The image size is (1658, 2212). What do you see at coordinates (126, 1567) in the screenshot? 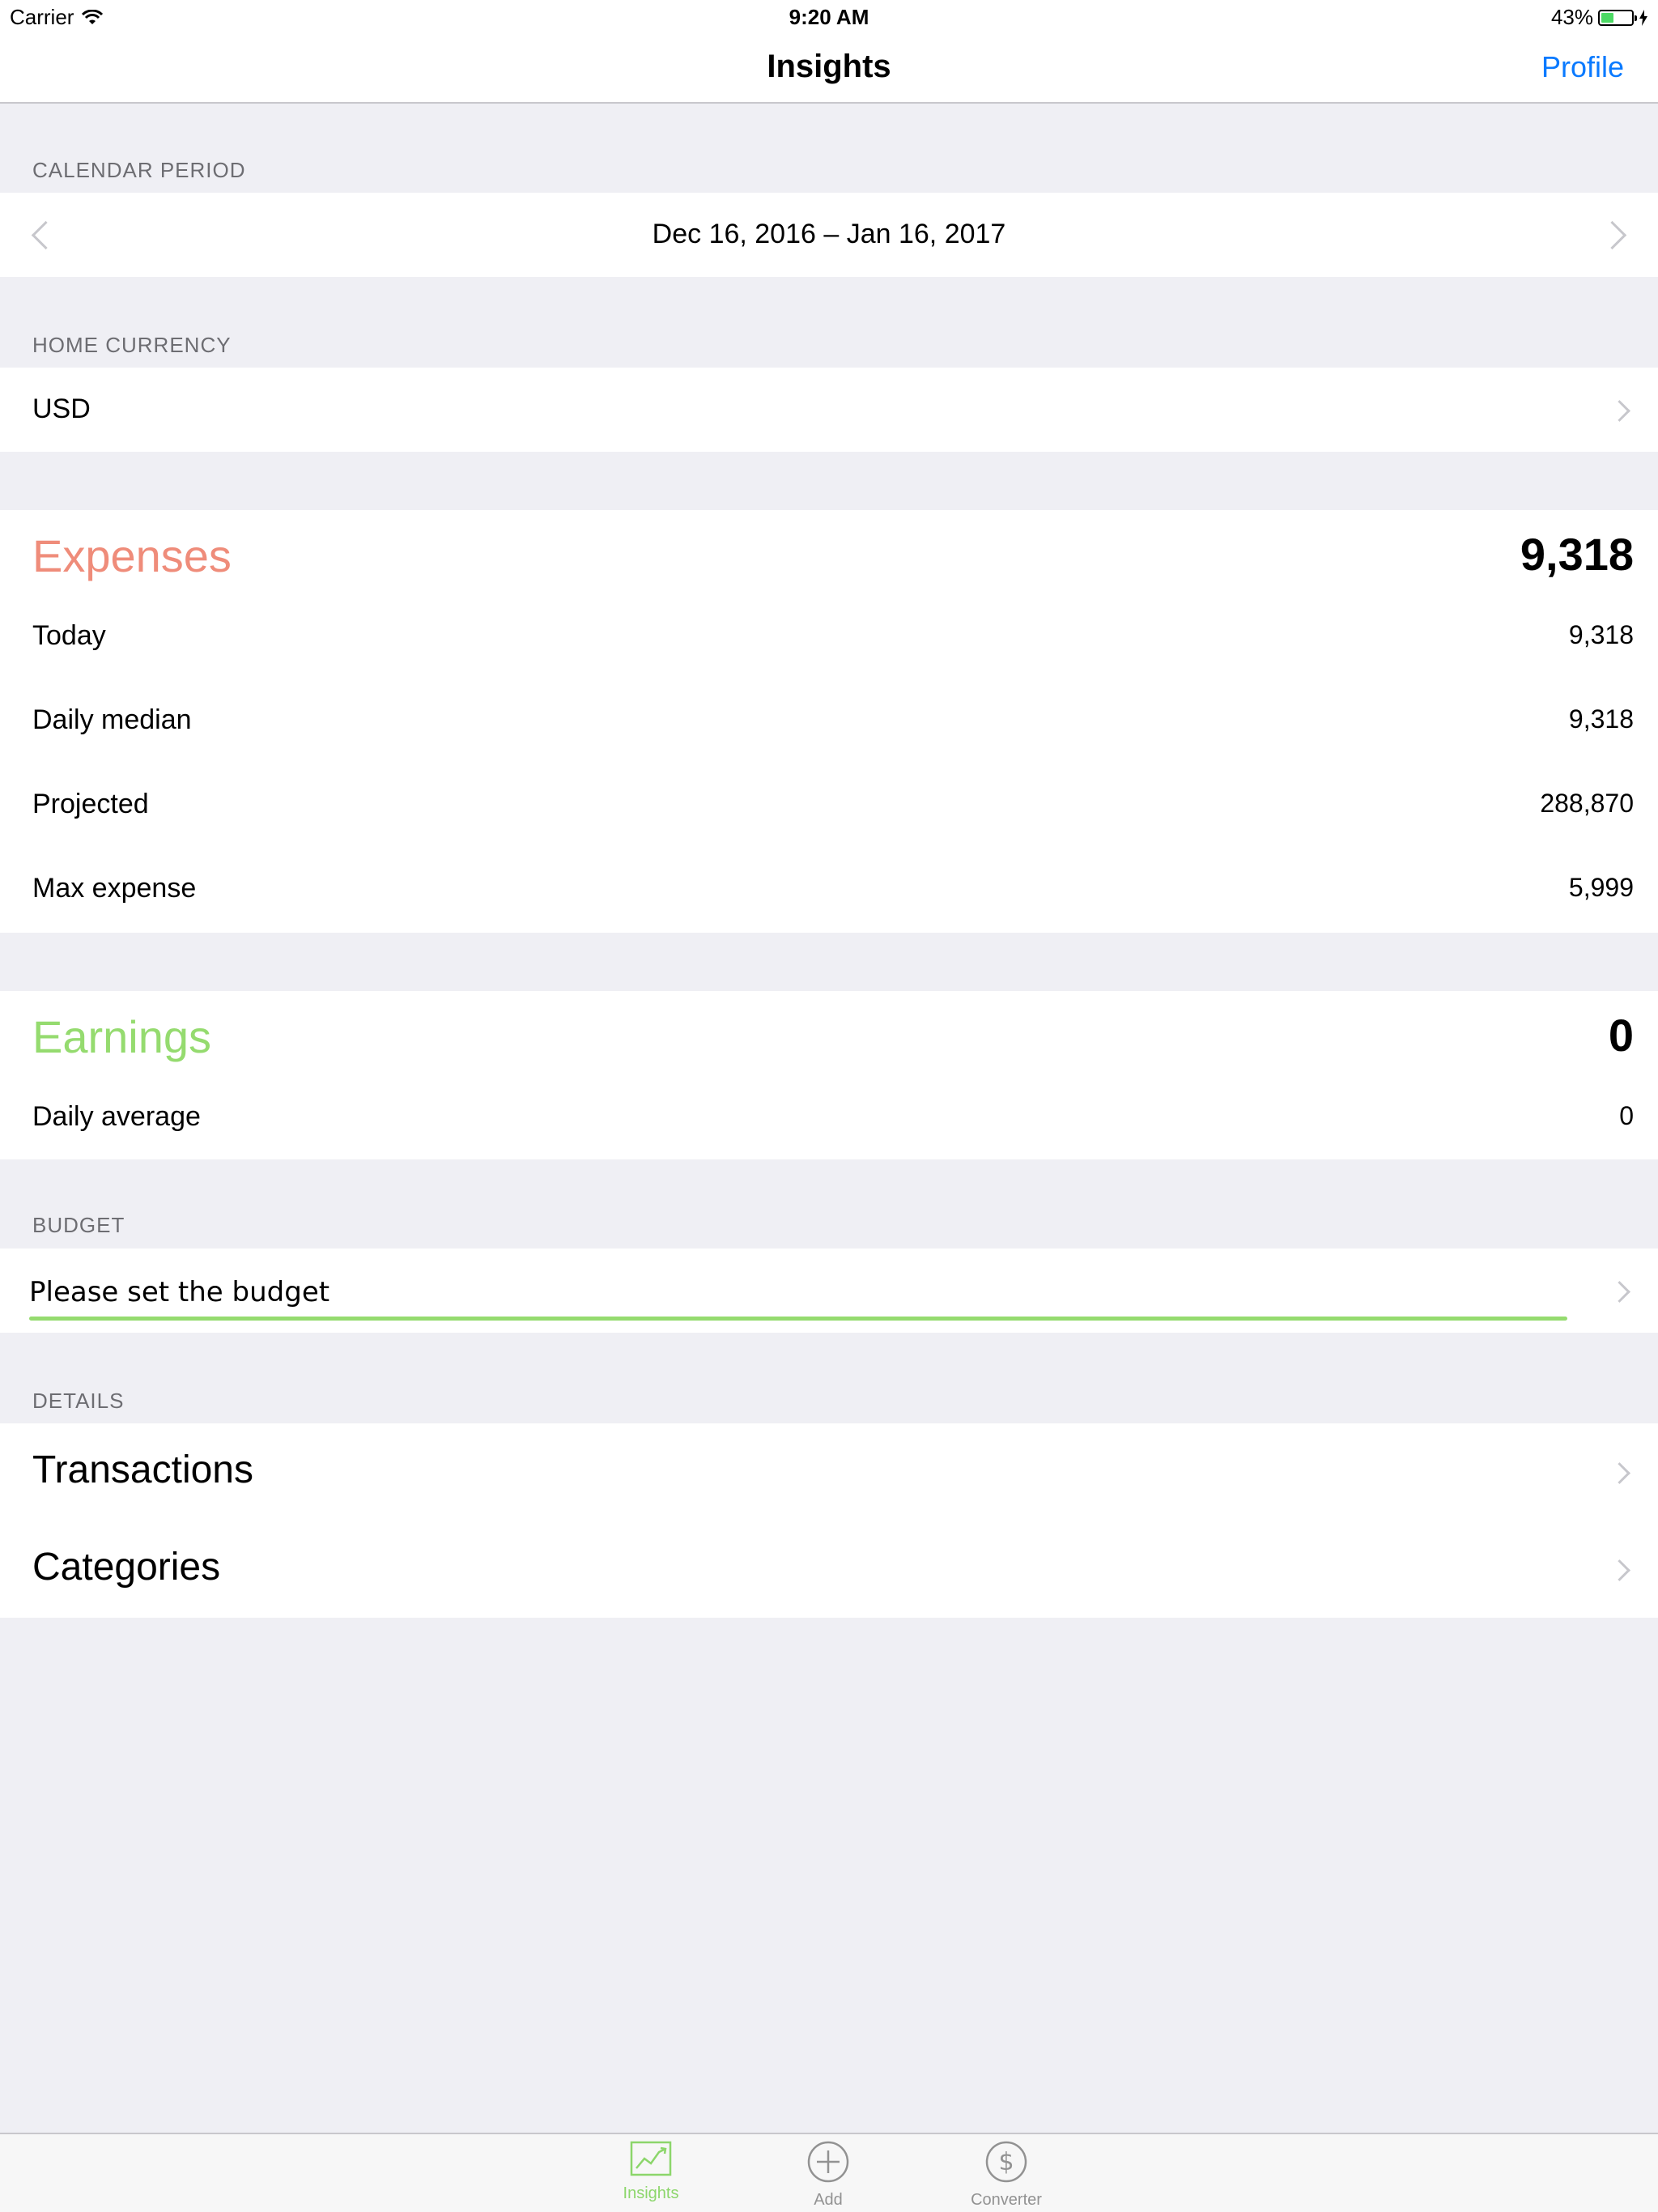
I see `details-item-label: Categories` at bounding box center [126, 1567].